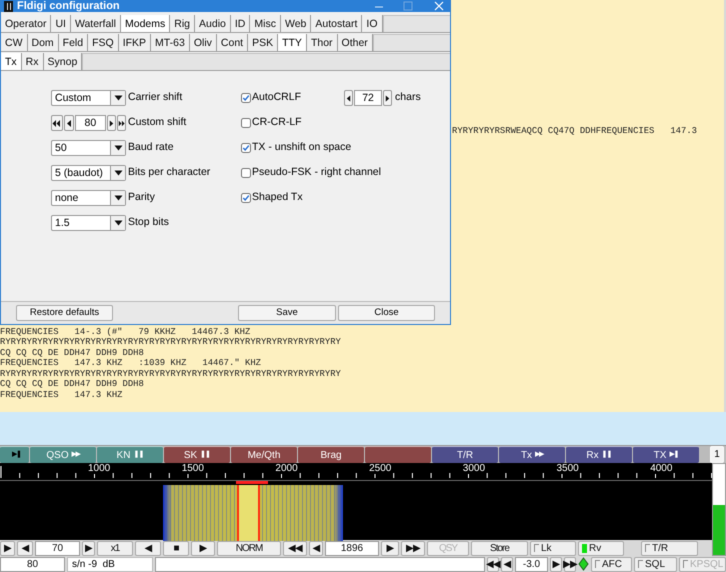 This screenshot has width=726, height=572. Describe the element at coordinates (356, 510) in the screenshot. I see `waterfall-drawing` at that location.